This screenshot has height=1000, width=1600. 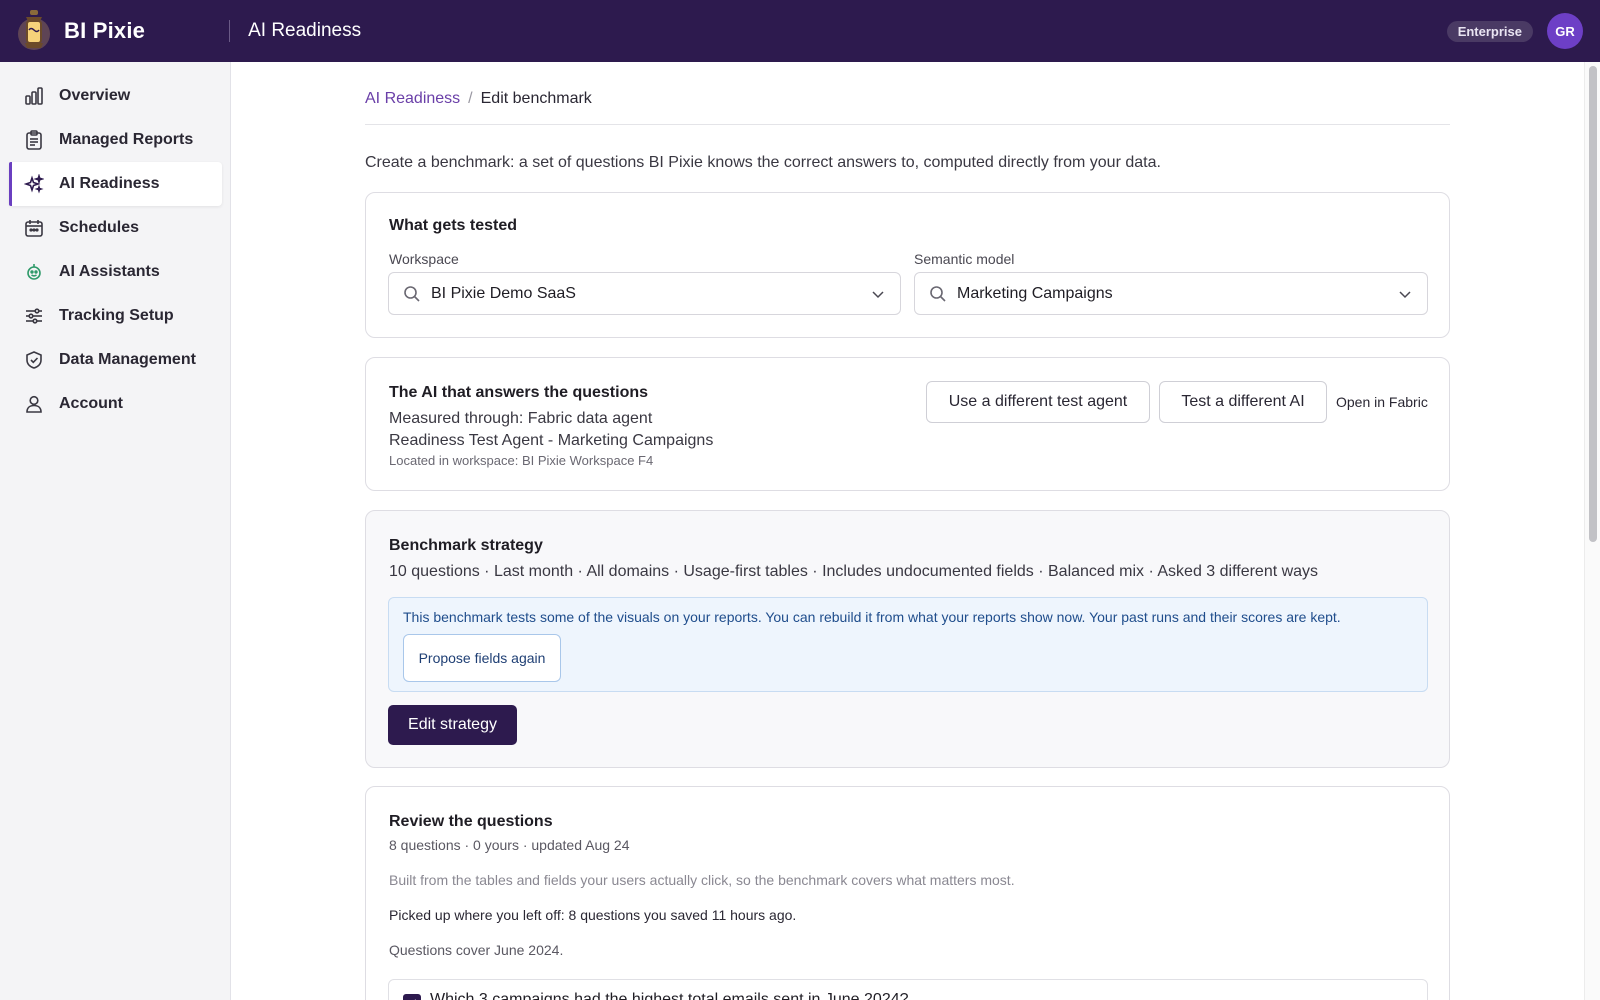 I want to click on open-in-fabric-link: Open in Fabric, so click(x=1382, y=402).